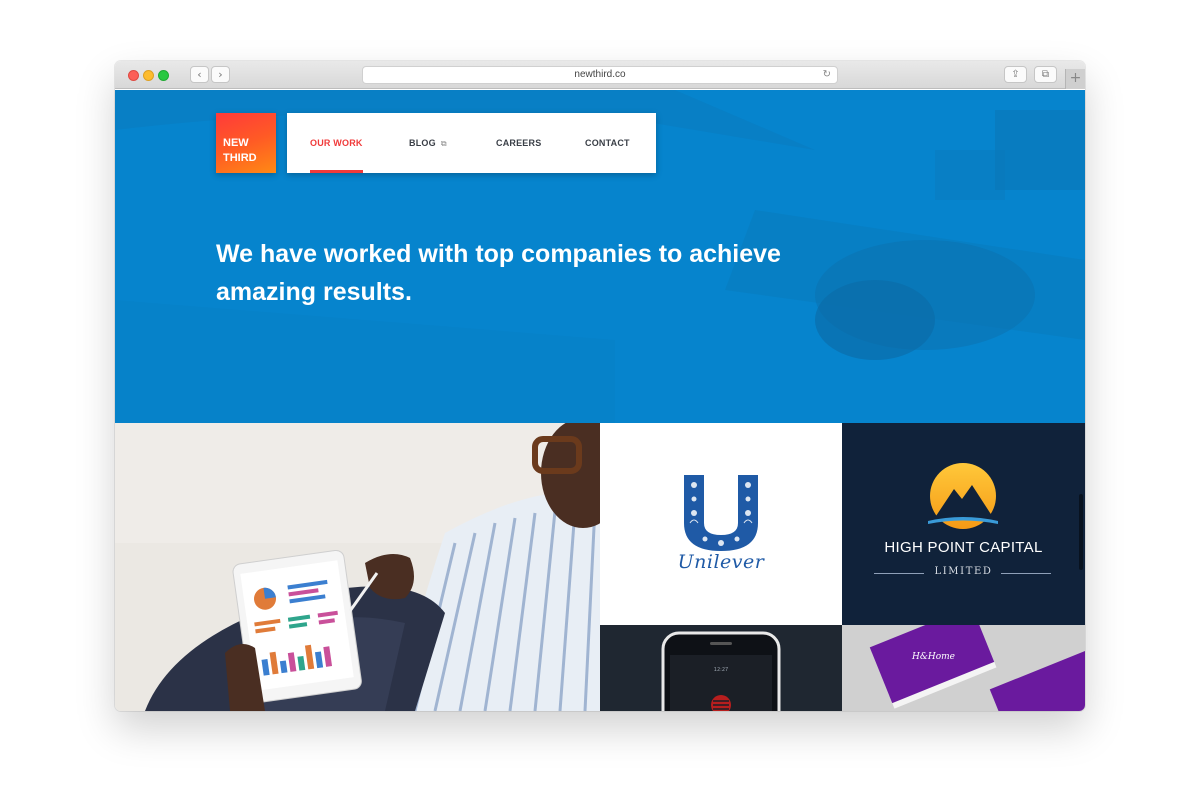 Image resolution: width=1200 pixels, height=790 pixels. I want to click on nav-blog: BLOG ⧉, so click(428, 143).